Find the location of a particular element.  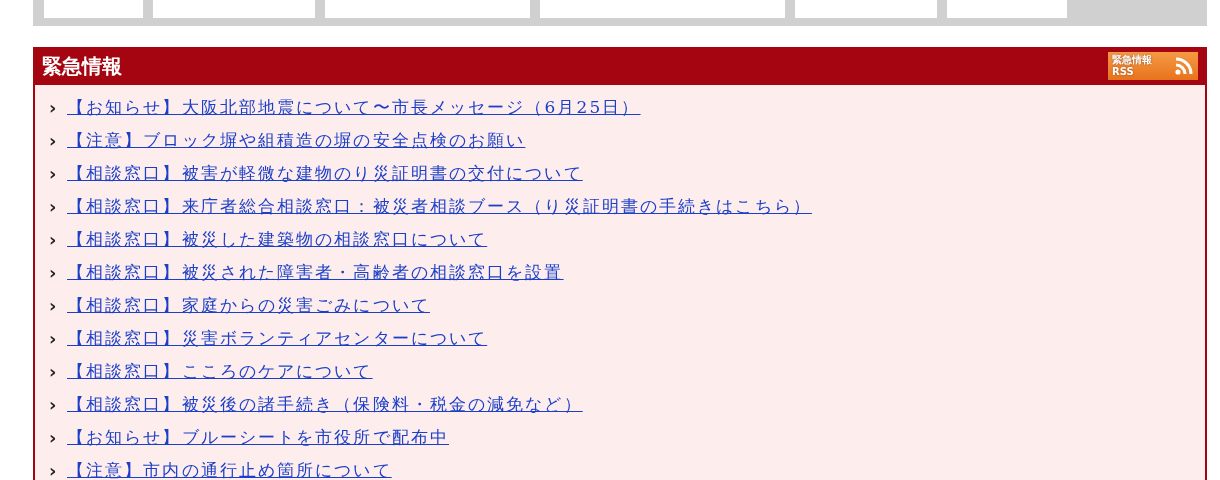

notice-link: 【相談窓口】被災した建築物の相談窓口について is located at coordinates (277, 239).